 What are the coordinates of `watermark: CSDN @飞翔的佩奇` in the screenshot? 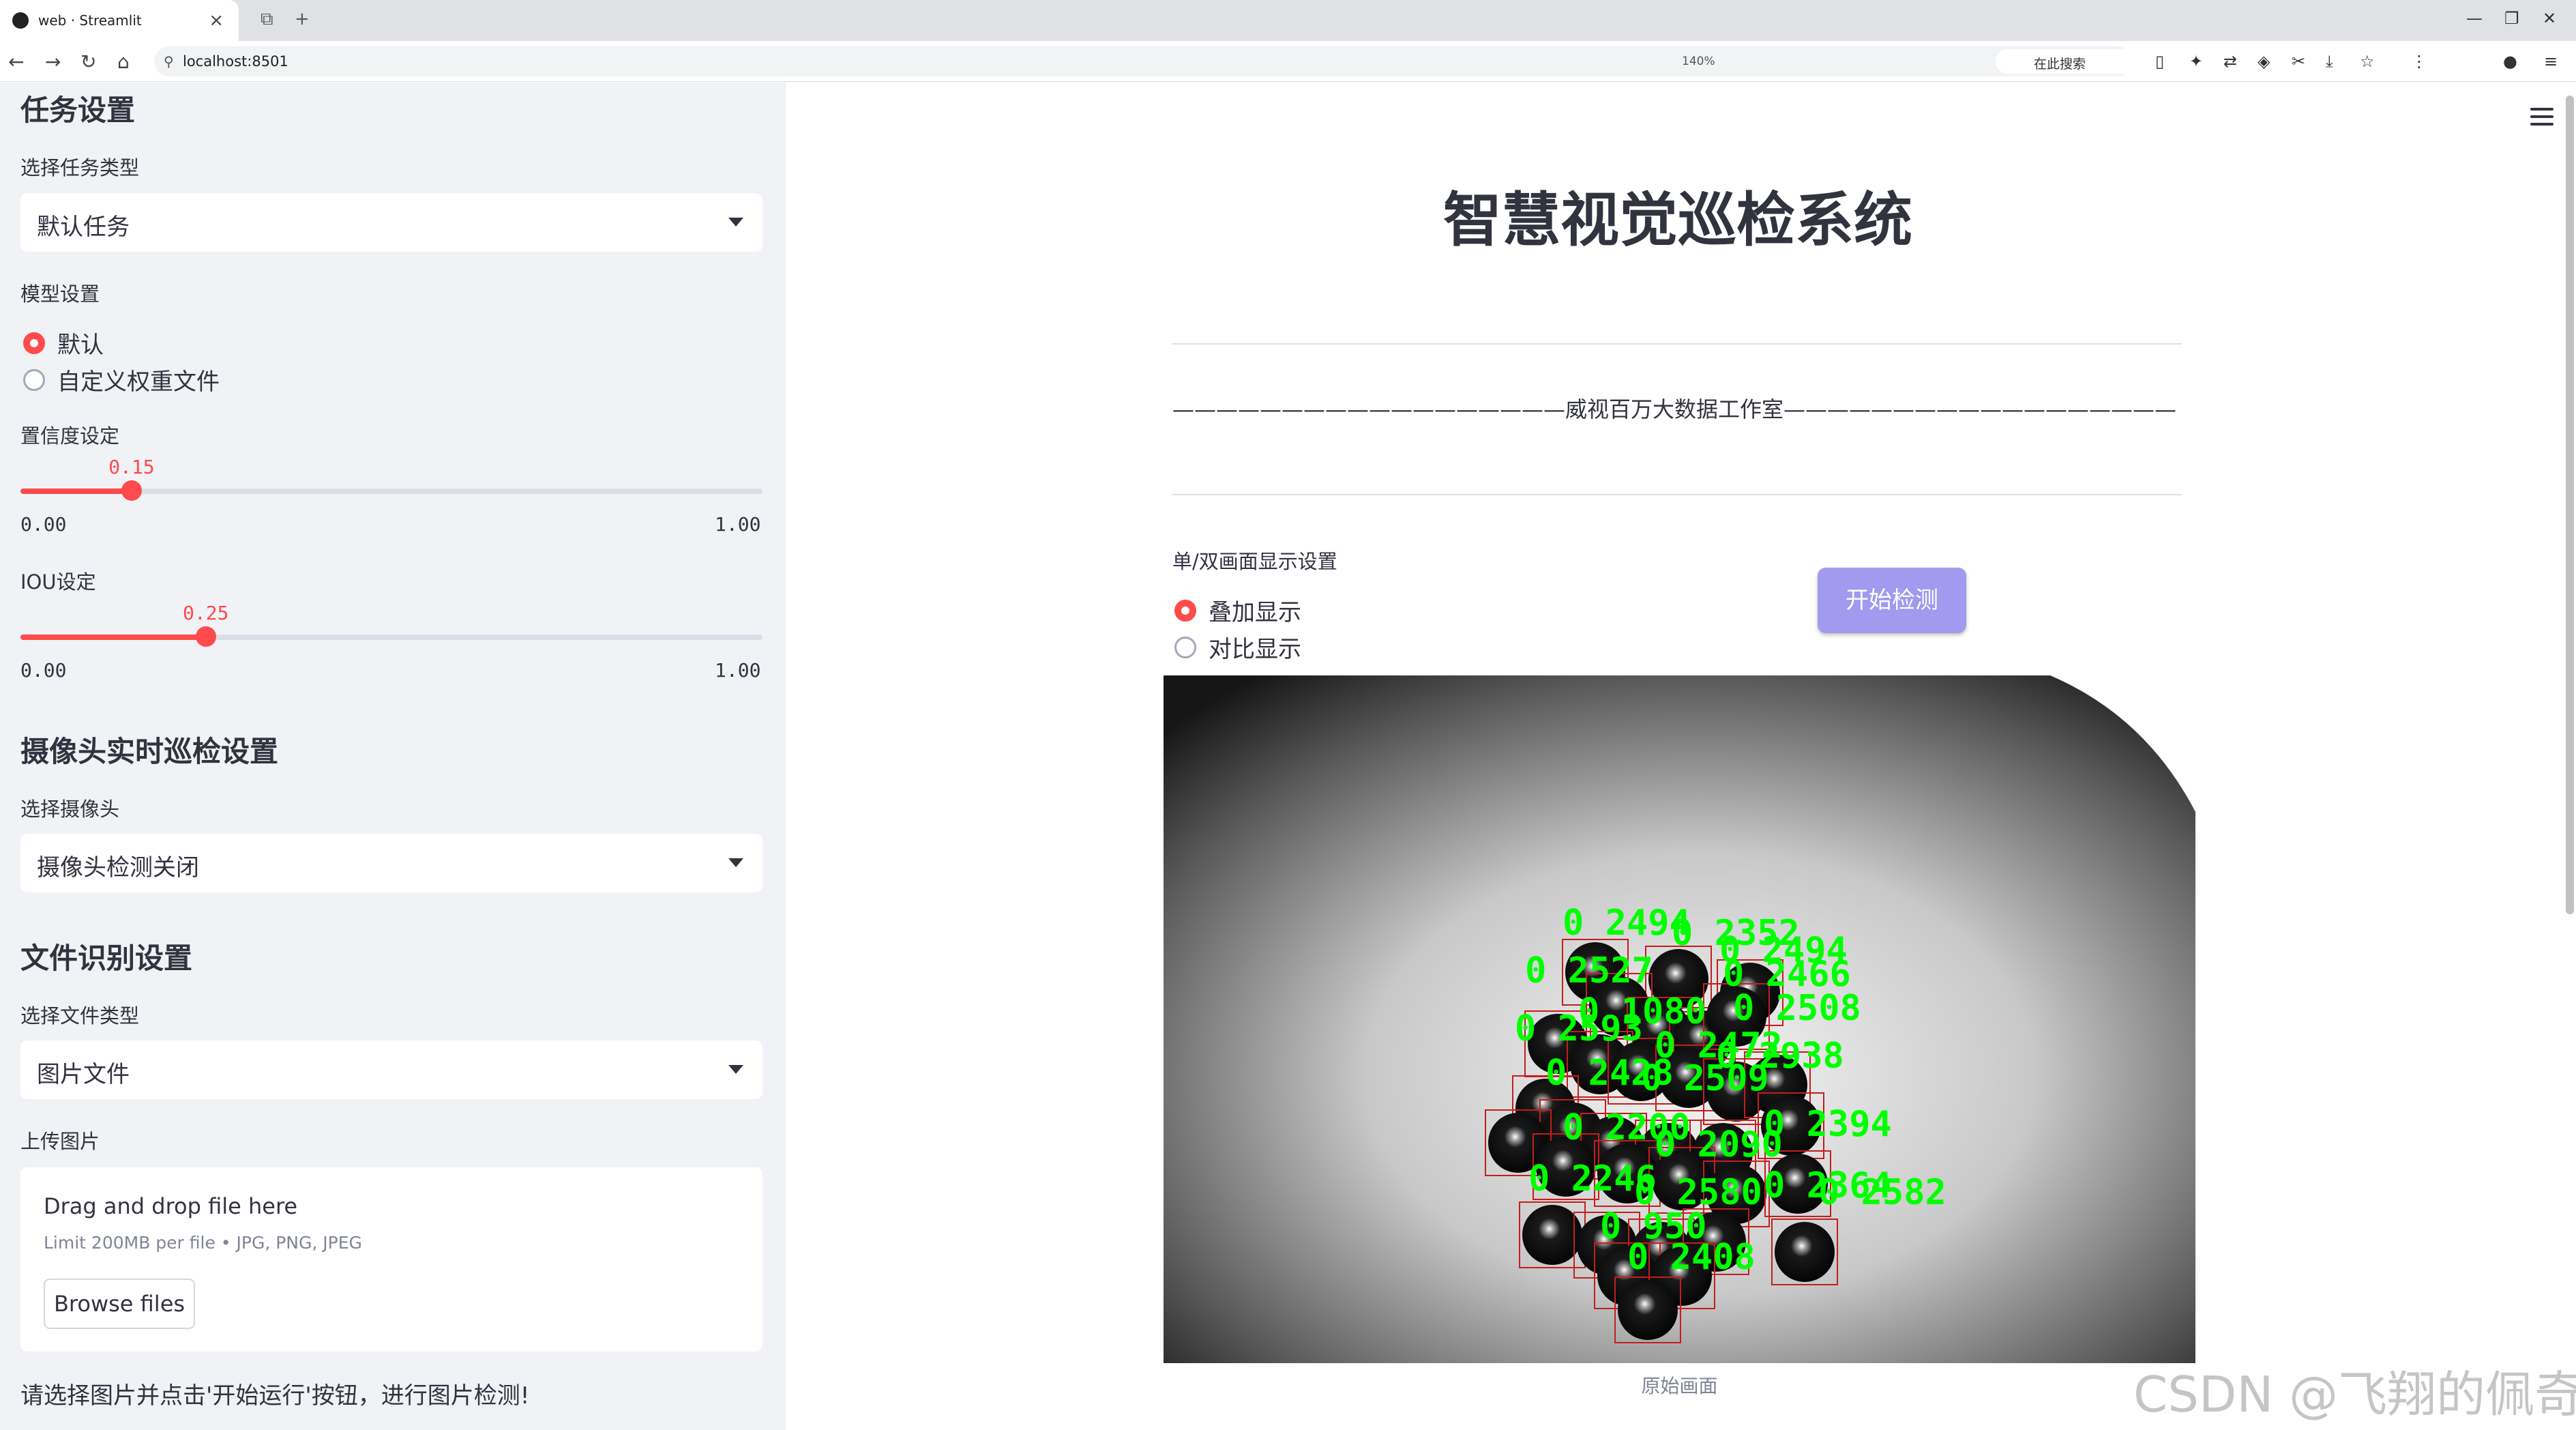 It's located at (2354, 1394).